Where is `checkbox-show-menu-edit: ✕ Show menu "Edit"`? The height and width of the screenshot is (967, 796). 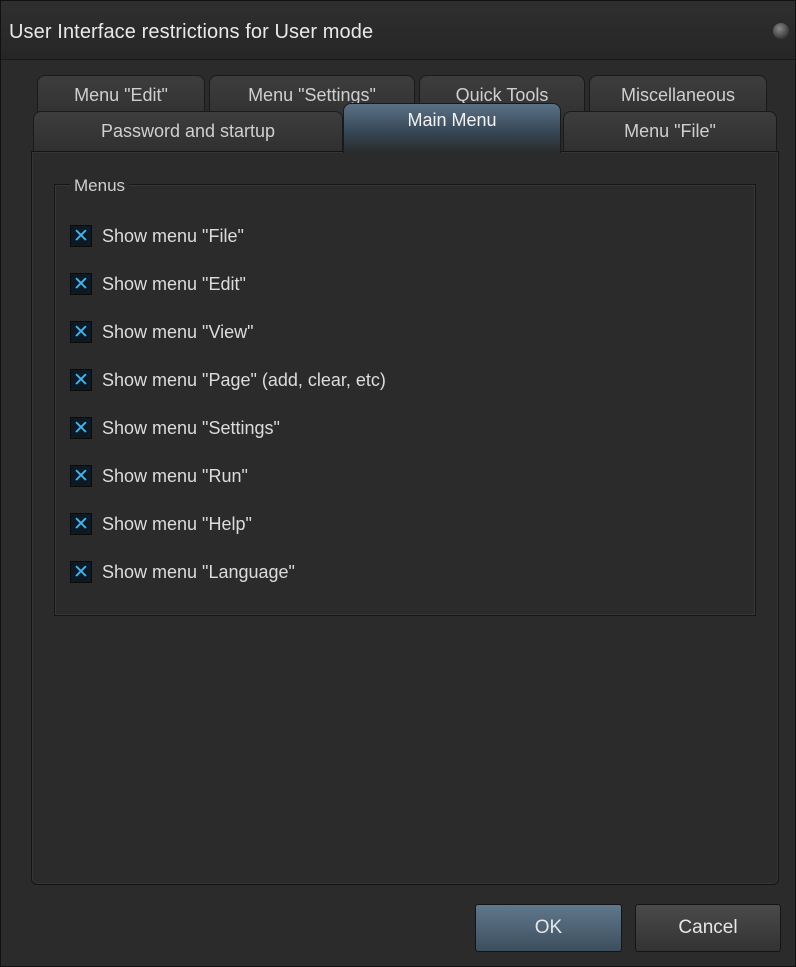
checkbox-show-menu-edit: ✕ Show menu "Edit" is located at coordinates (158, 284).